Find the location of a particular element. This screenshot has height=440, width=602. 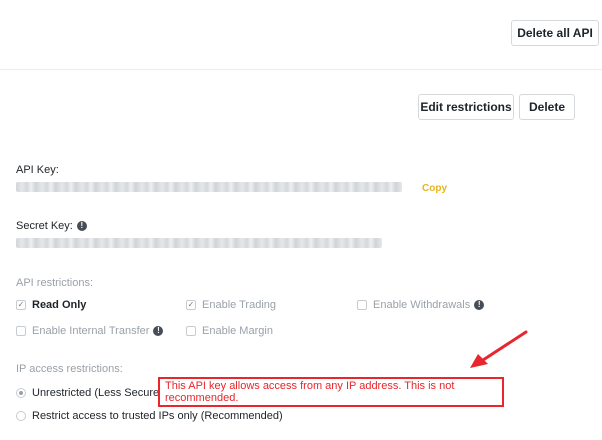

checkbox-label: Read Only is located at coordinates (59, 305).